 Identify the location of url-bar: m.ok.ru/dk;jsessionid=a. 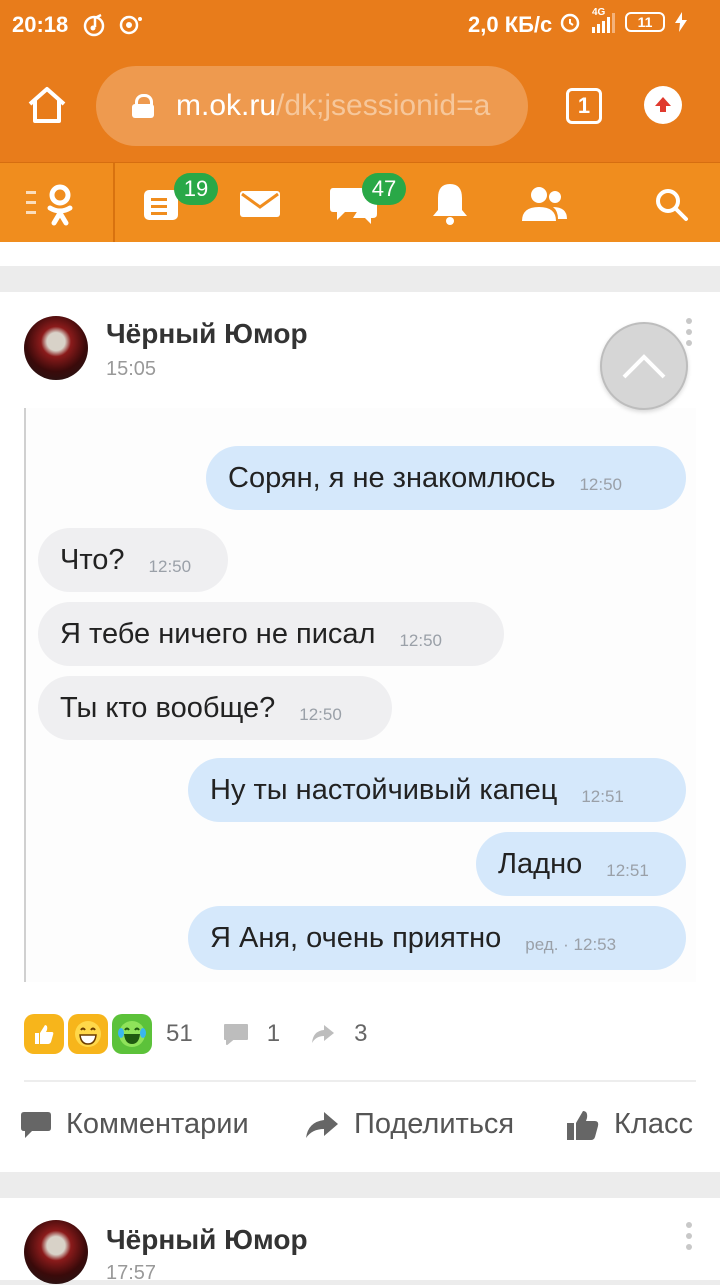
(312, 106).